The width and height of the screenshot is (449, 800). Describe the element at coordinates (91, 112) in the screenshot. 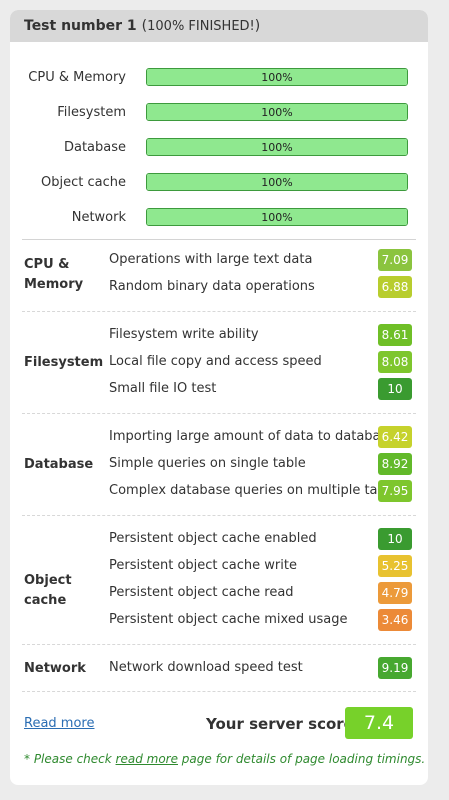

I see `progress-label: Filesystem` at that location.